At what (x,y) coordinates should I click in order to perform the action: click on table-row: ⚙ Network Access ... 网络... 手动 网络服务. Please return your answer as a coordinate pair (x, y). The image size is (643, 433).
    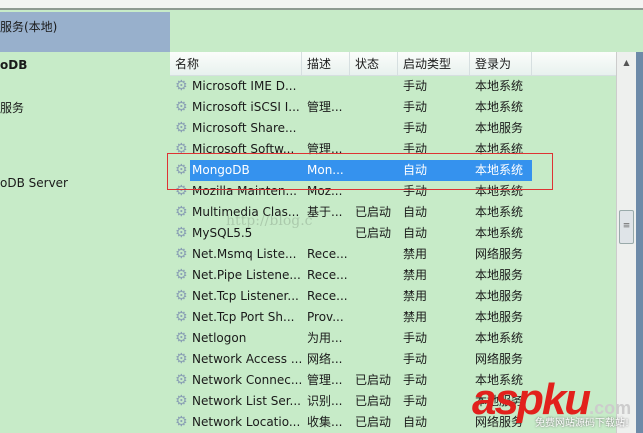
    Looking at the image, I should click on (393, 359).